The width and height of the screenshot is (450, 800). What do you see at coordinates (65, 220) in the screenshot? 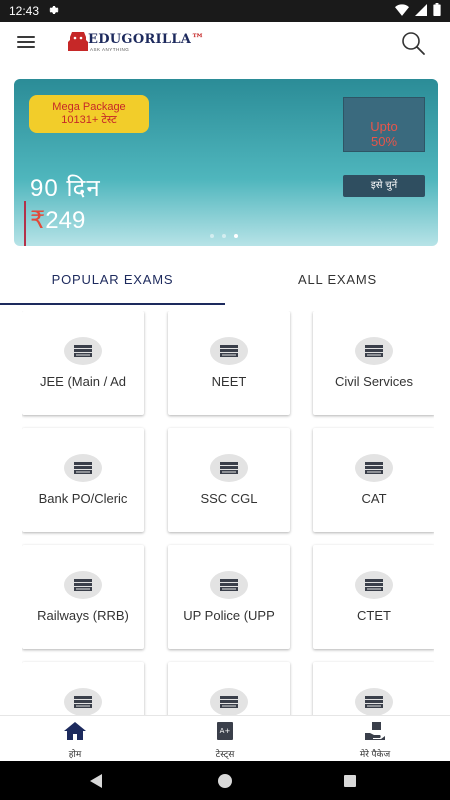
I see `price-value: 249` at bounding box center [65, 220].